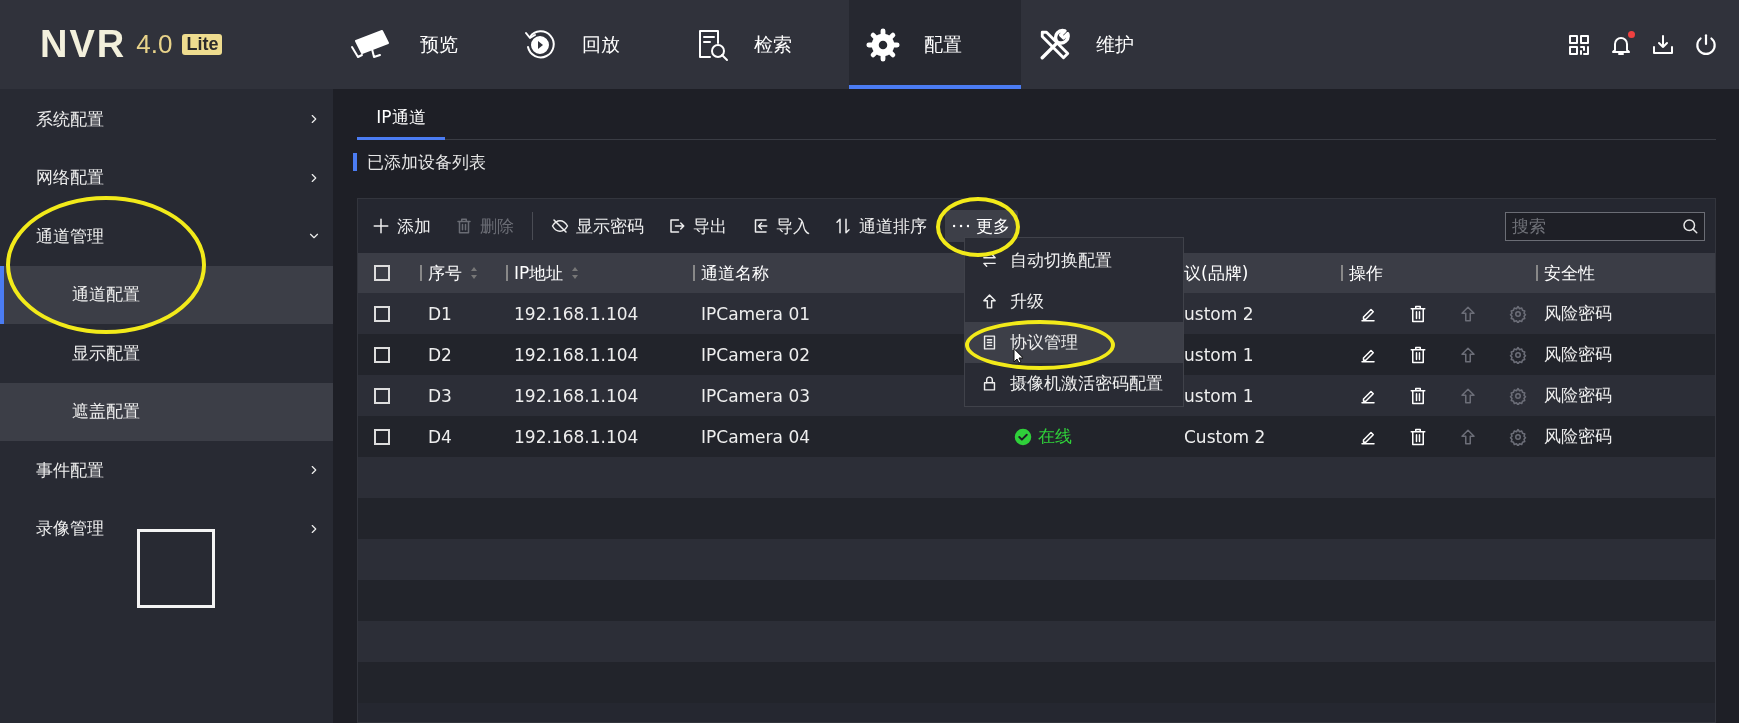 This screenshot has width=1739, height=723. What do you see at coordinates (1663, 44) in the screenshot?
I see `download-icon` at bounding box center [1663, 44].